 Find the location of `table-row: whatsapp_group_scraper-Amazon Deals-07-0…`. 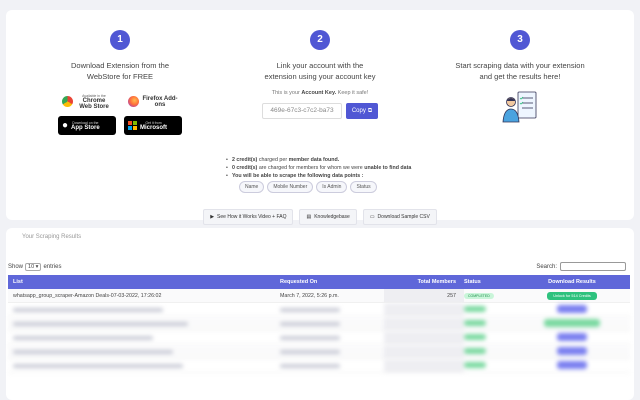

table-row: whatsapp_group_scraper-Amazon Deals-07-0… is located at coordinates (319, 296).